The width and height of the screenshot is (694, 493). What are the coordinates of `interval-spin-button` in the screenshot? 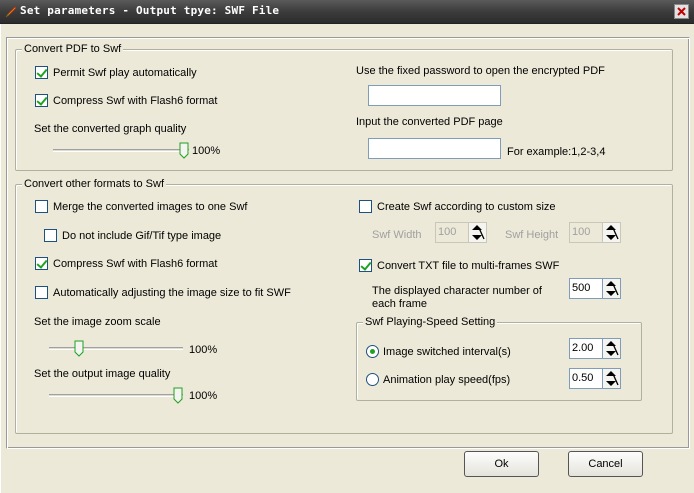 It's located at (611, 348).